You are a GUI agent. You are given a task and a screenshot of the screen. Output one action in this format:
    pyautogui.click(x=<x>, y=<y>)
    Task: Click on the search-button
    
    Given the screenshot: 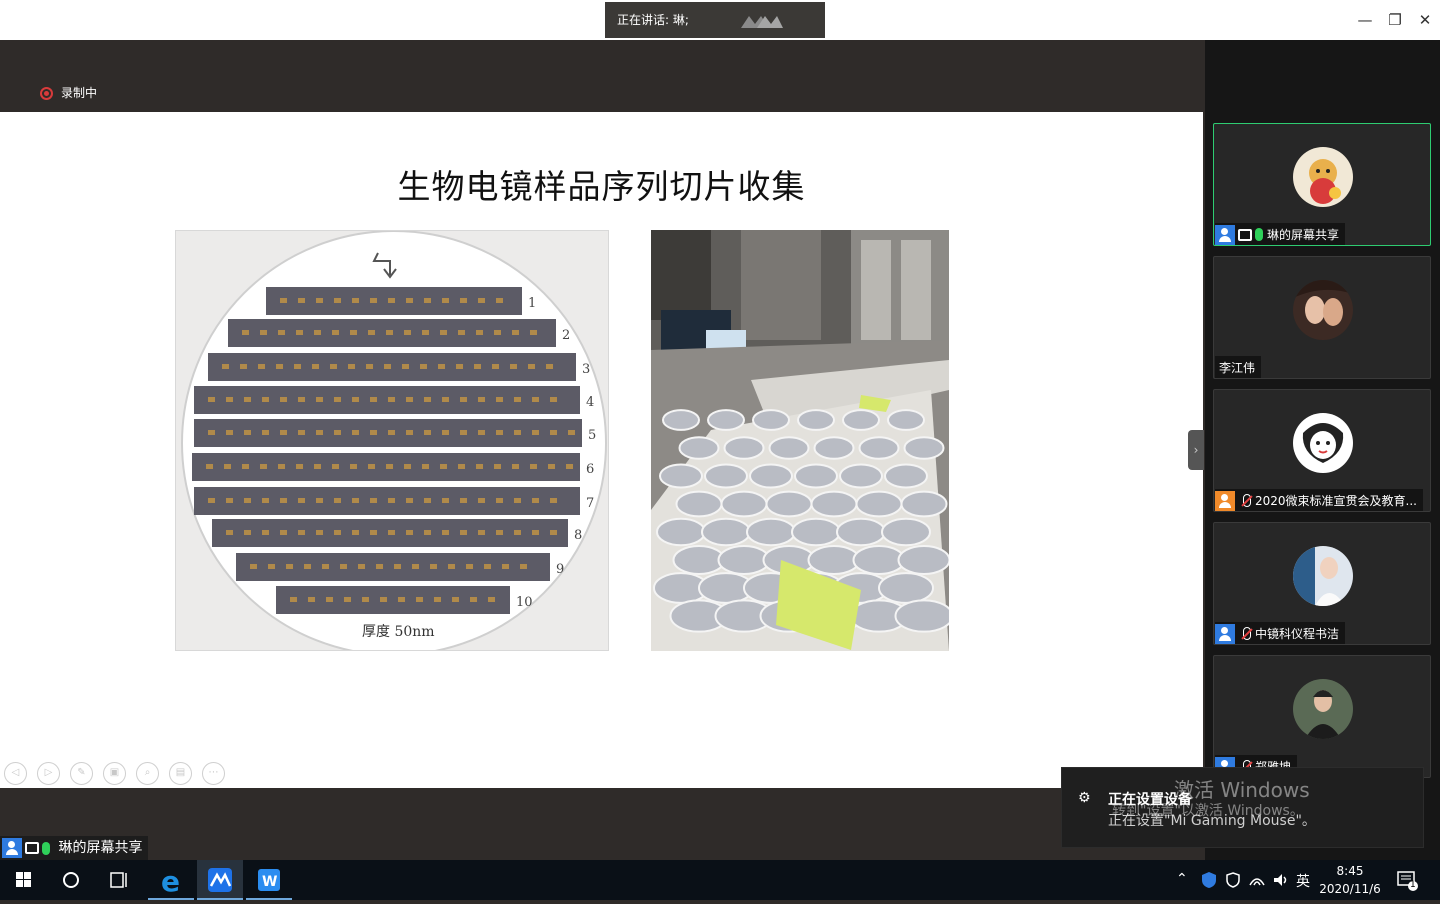 What is the action you would take?
    pyautogui.click(x=71, y=880)
    